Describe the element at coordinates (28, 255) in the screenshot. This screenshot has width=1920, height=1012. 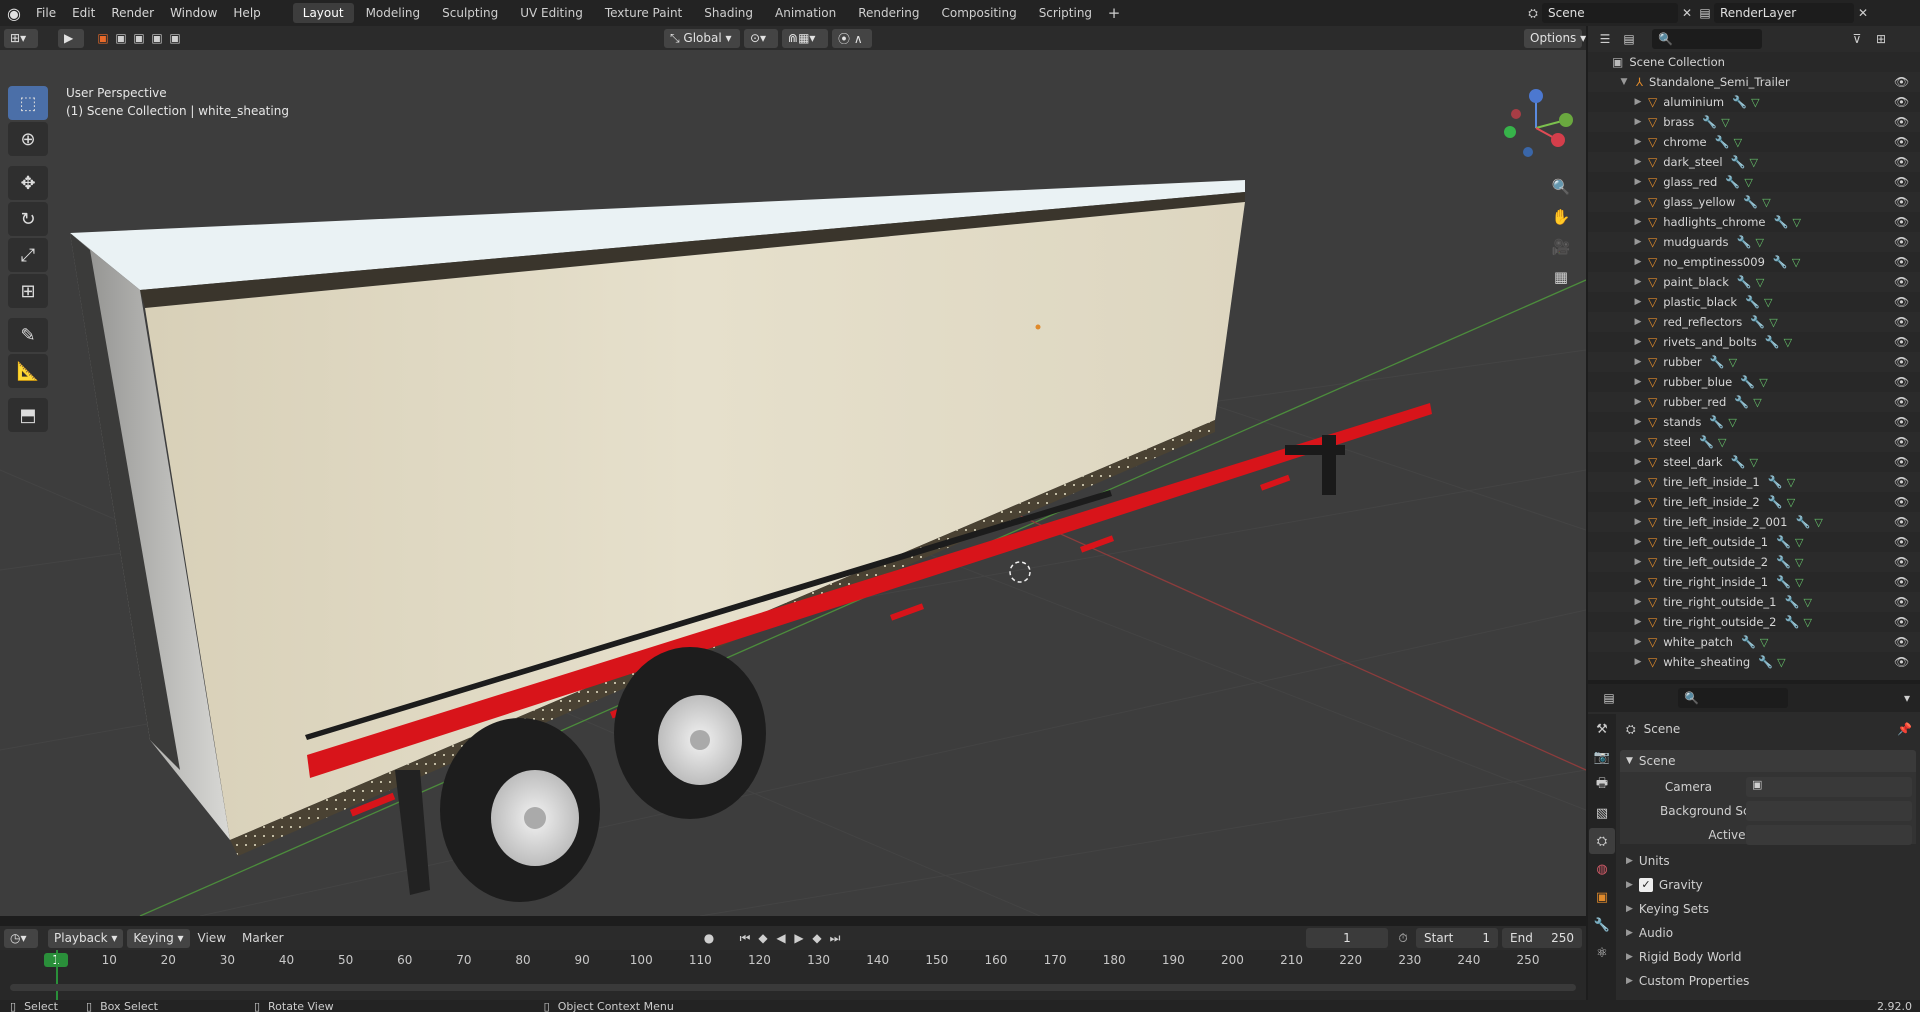
I see `scale-tool: ⤢` at that location.